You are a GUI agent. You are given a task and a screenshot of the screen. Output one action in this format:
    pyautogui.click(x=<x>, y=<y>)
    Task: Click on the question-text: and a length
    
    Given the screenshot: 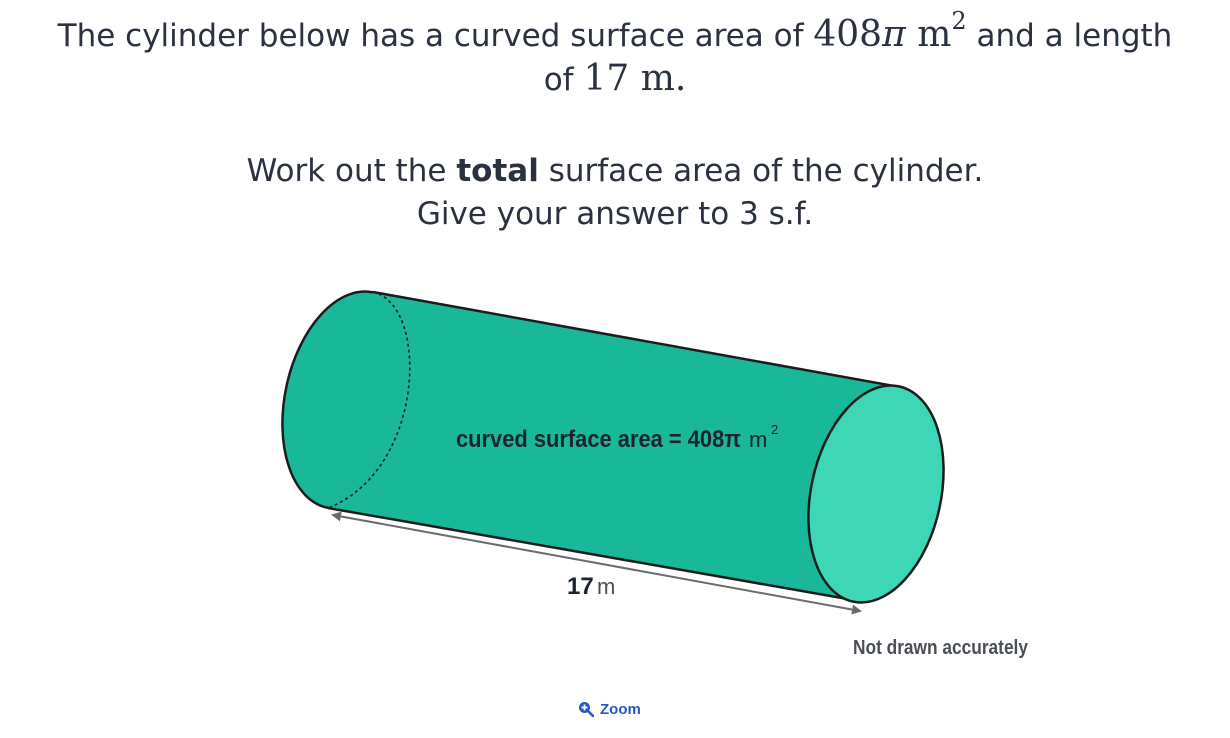 What is the action you would take?
    pyautogui.click(x=1074, y=36)
    